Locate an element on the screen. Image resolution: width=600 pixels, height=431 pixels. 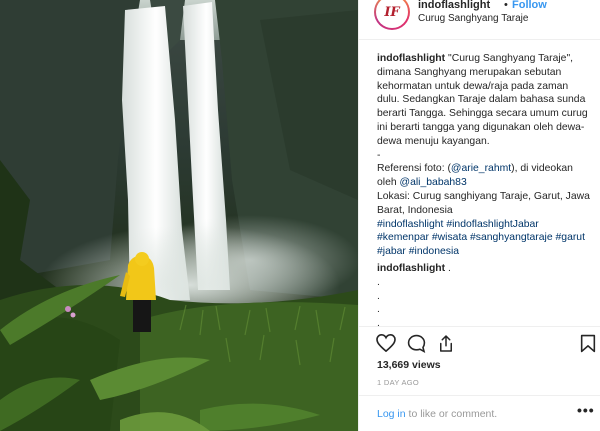
hashtag-link: #indonesia is located at coordinates (434, 251).